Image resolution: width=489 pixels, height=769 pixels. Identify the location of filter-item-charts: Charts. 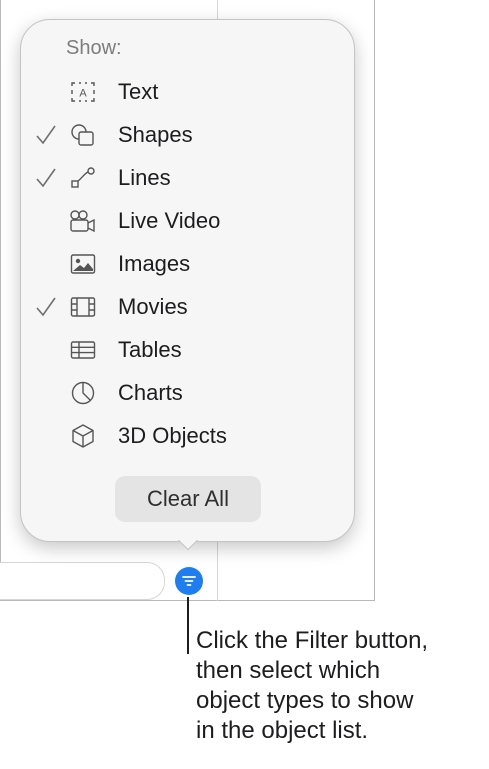
(181, 393).